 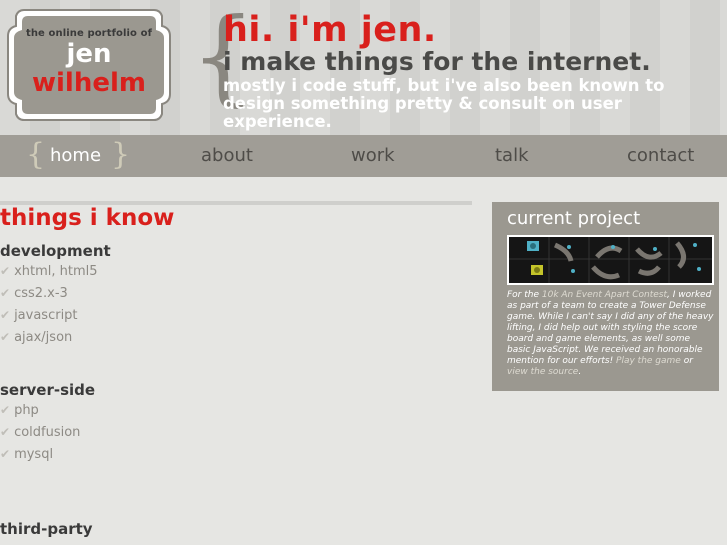 I want to click on subheadline: i make things for the internet., so click(x=437, y=61).